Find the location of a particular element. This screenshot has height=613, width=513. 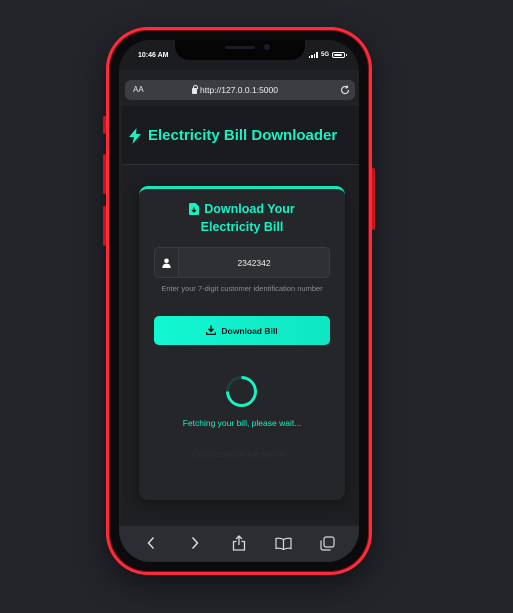

battery-level is located at coordinates (338, 55).